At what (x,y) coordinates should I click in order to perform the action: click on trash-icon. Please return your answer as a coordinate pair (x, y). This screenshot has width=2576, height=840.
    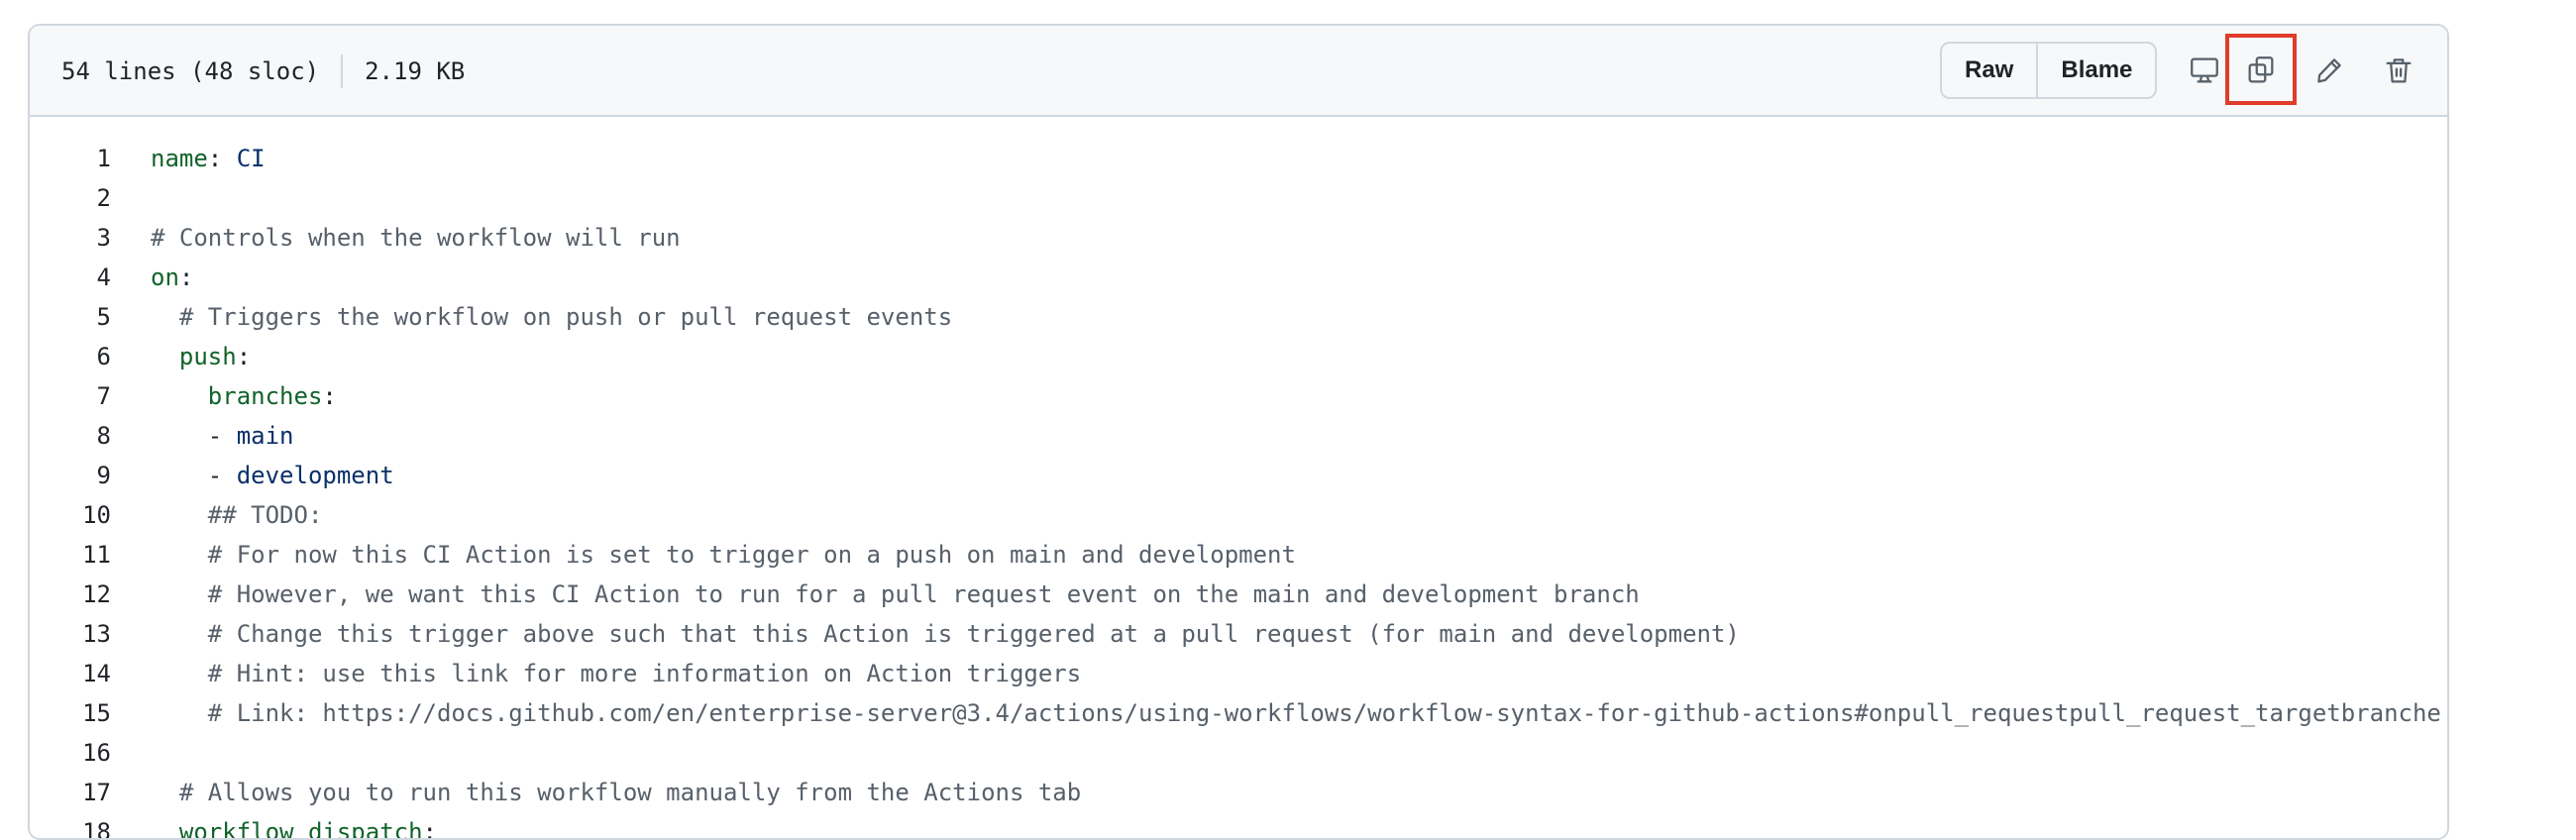
    Looking at the image, I should click on (2399, 70).